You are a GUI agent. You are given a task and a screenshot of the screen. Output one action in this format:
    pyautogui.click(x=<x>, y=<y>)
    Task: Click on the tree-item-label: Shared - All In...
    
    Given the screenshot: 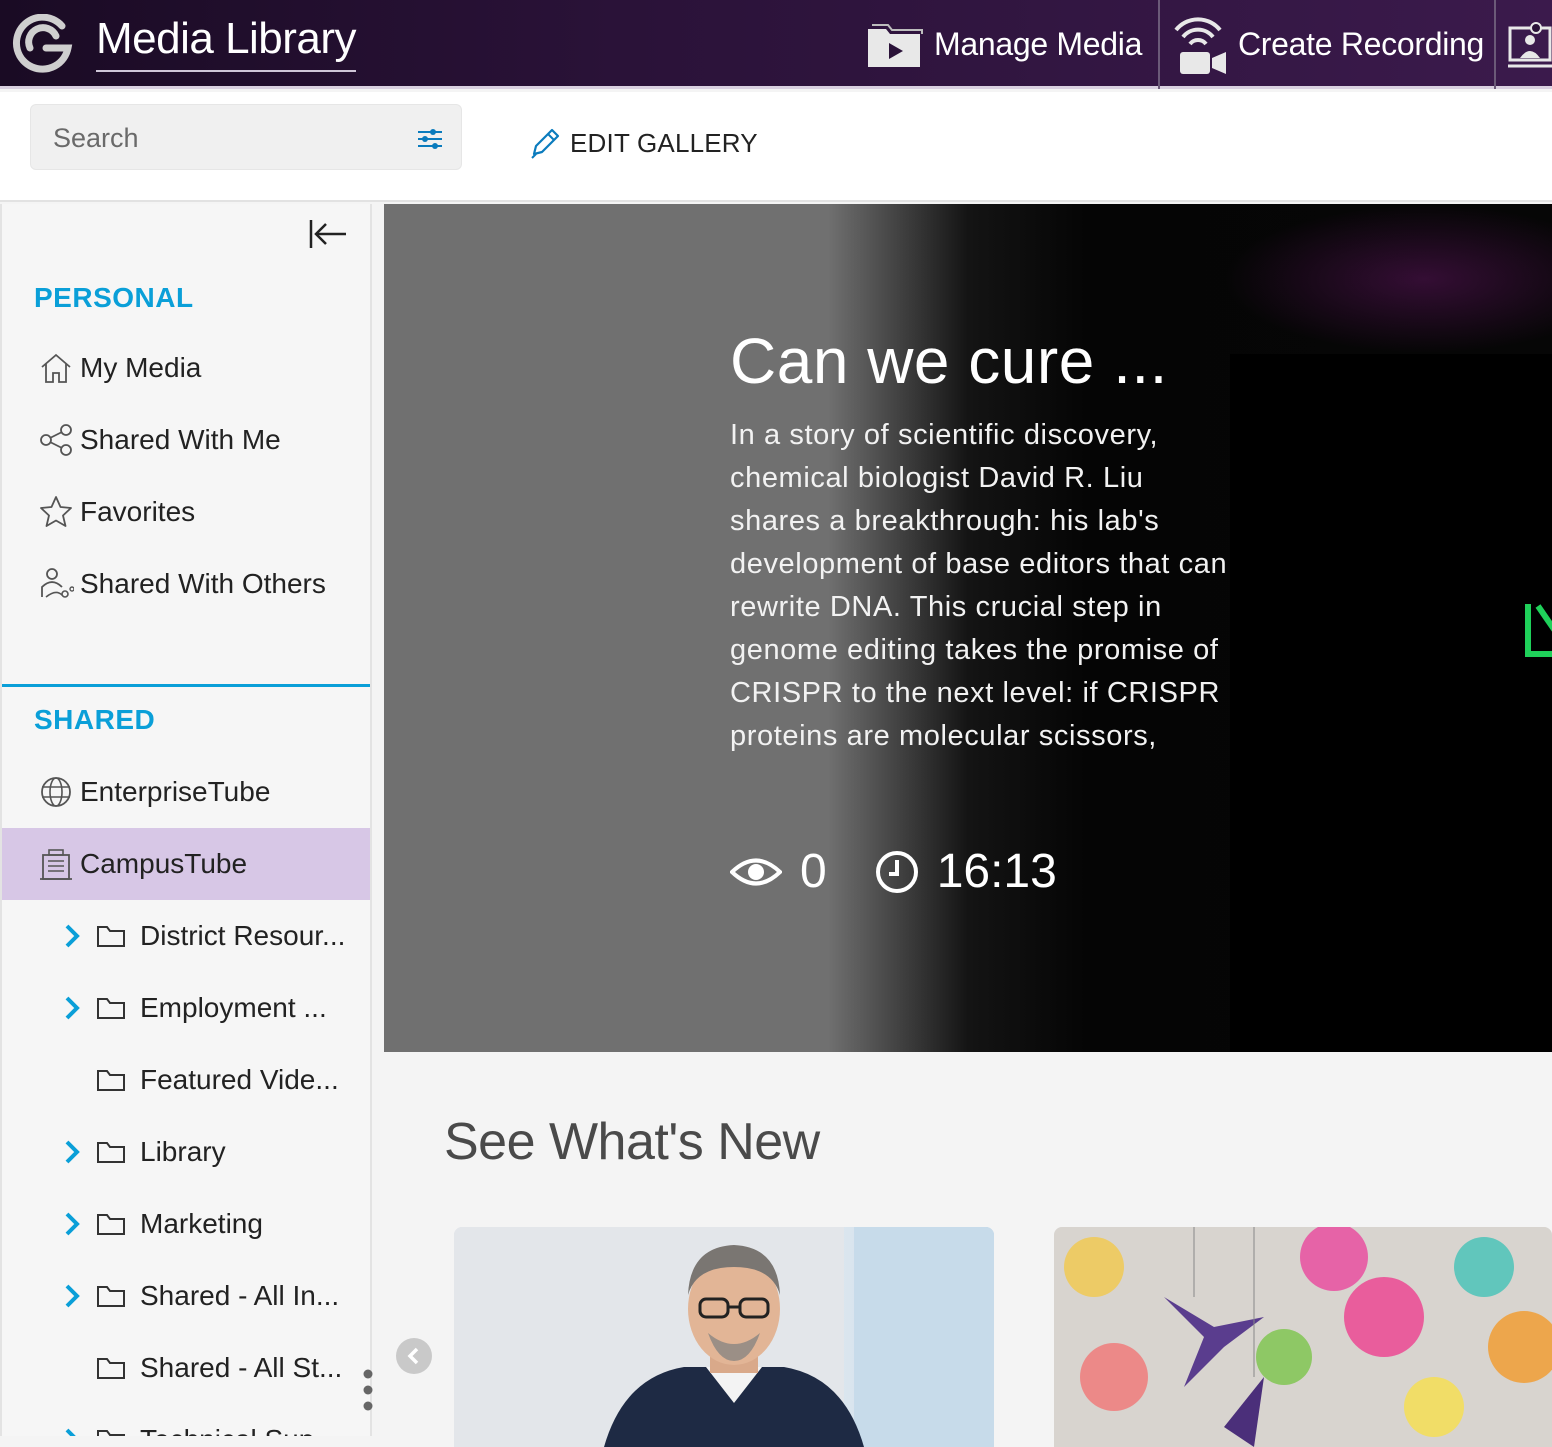 What is the action you would take?
    pyautogui.click(x=240, y=1295)
    